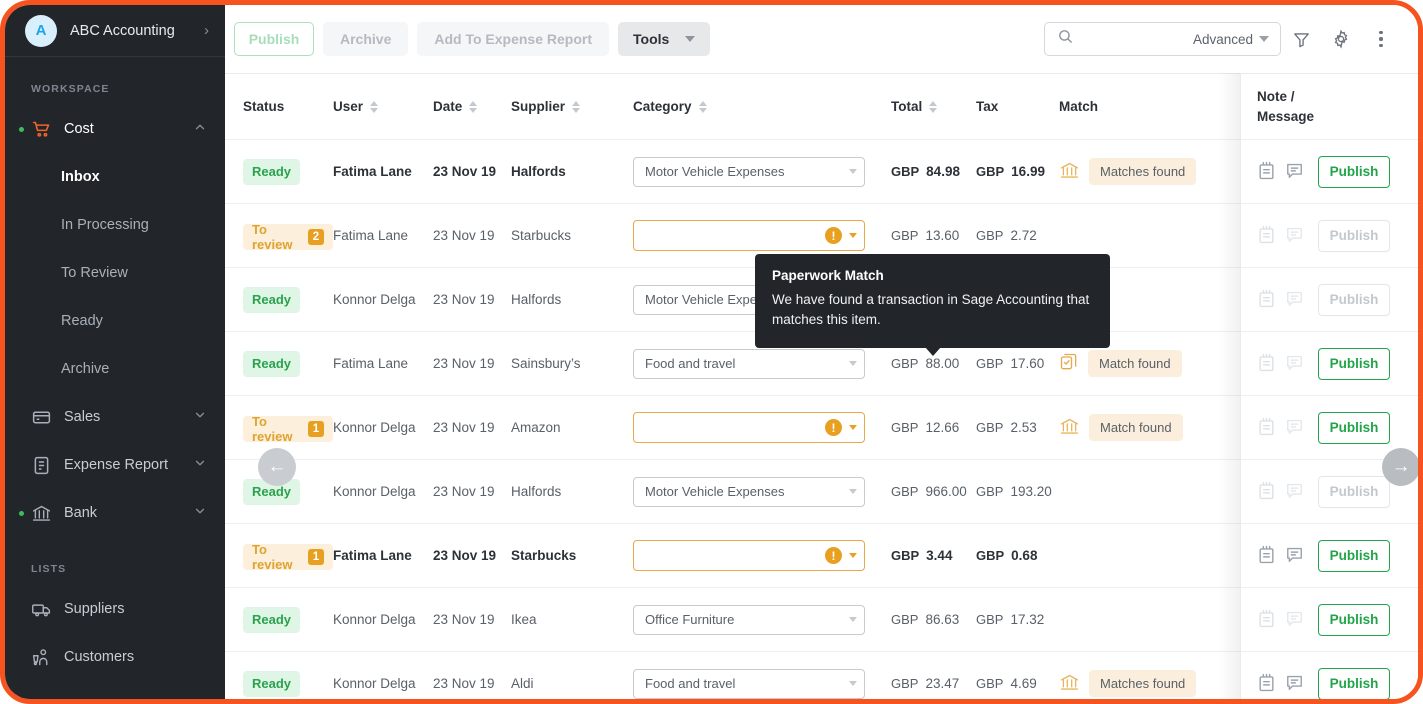 The height and width of the screenshot is (704, 1423). I want to click on sidebar-item-to-review: To Review, so click(115, 273).